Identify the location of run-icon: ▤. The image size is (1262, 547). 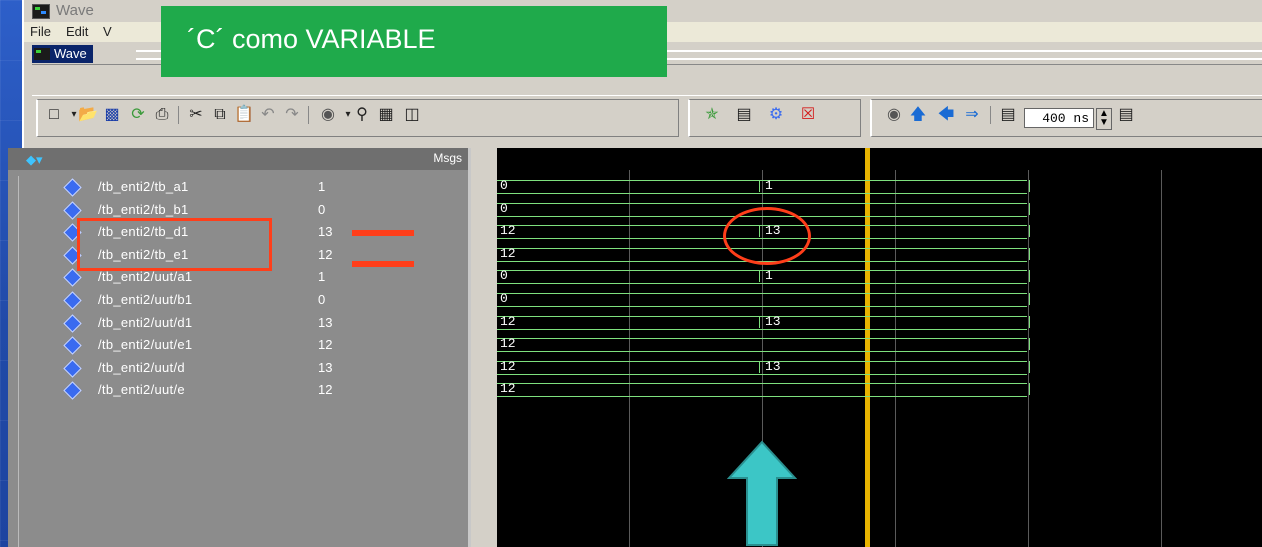
(1008, 115).